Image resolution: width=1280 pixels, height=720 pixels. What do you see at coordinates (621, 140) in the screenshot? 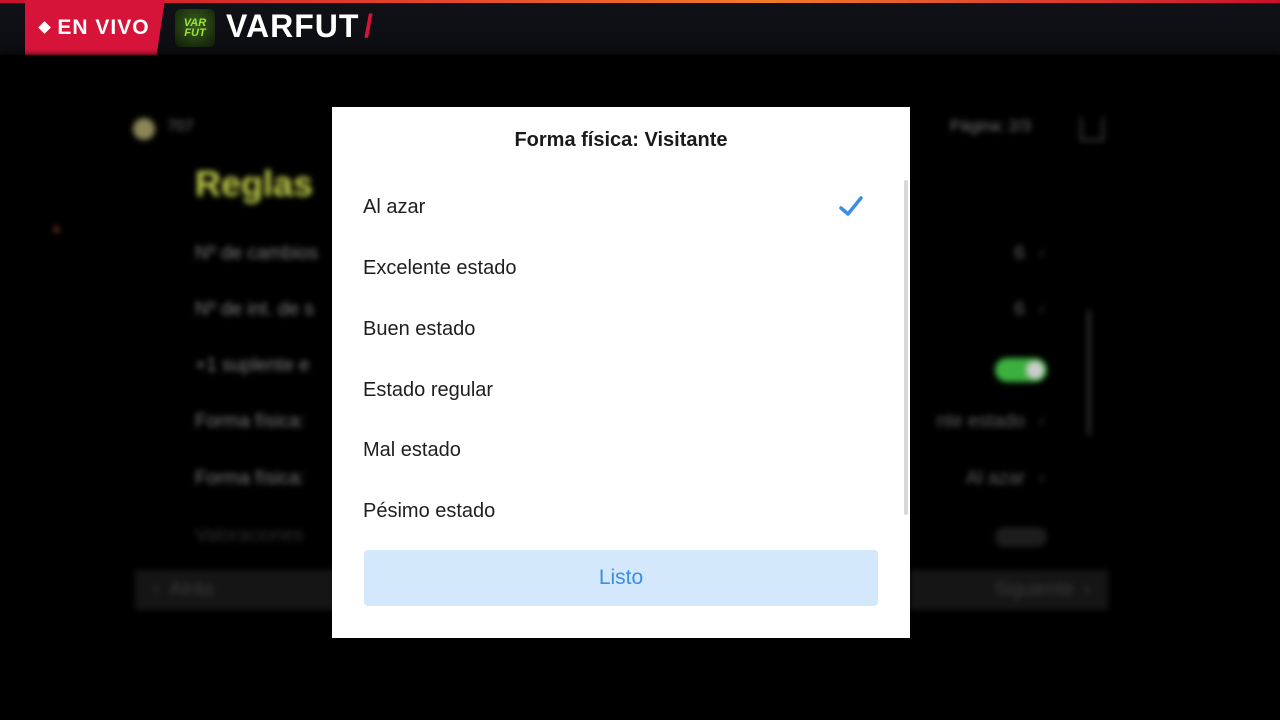
I see `dialog-title: Forma física: Visitante` at bounding box center [621, 140].